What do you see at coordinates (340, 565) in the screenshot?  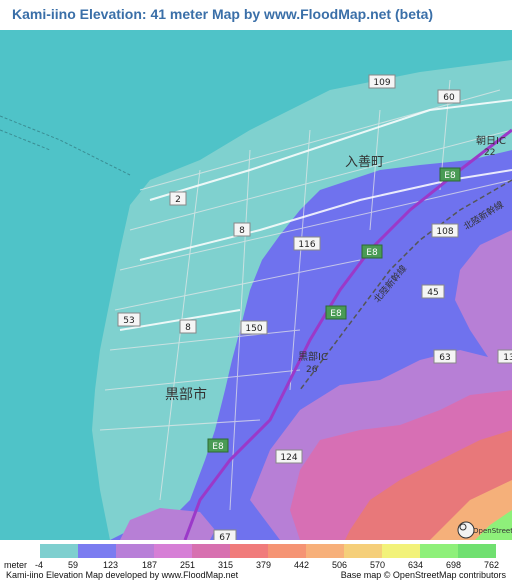 I see `legend-tick: 506` at bounding box center [340, 565].